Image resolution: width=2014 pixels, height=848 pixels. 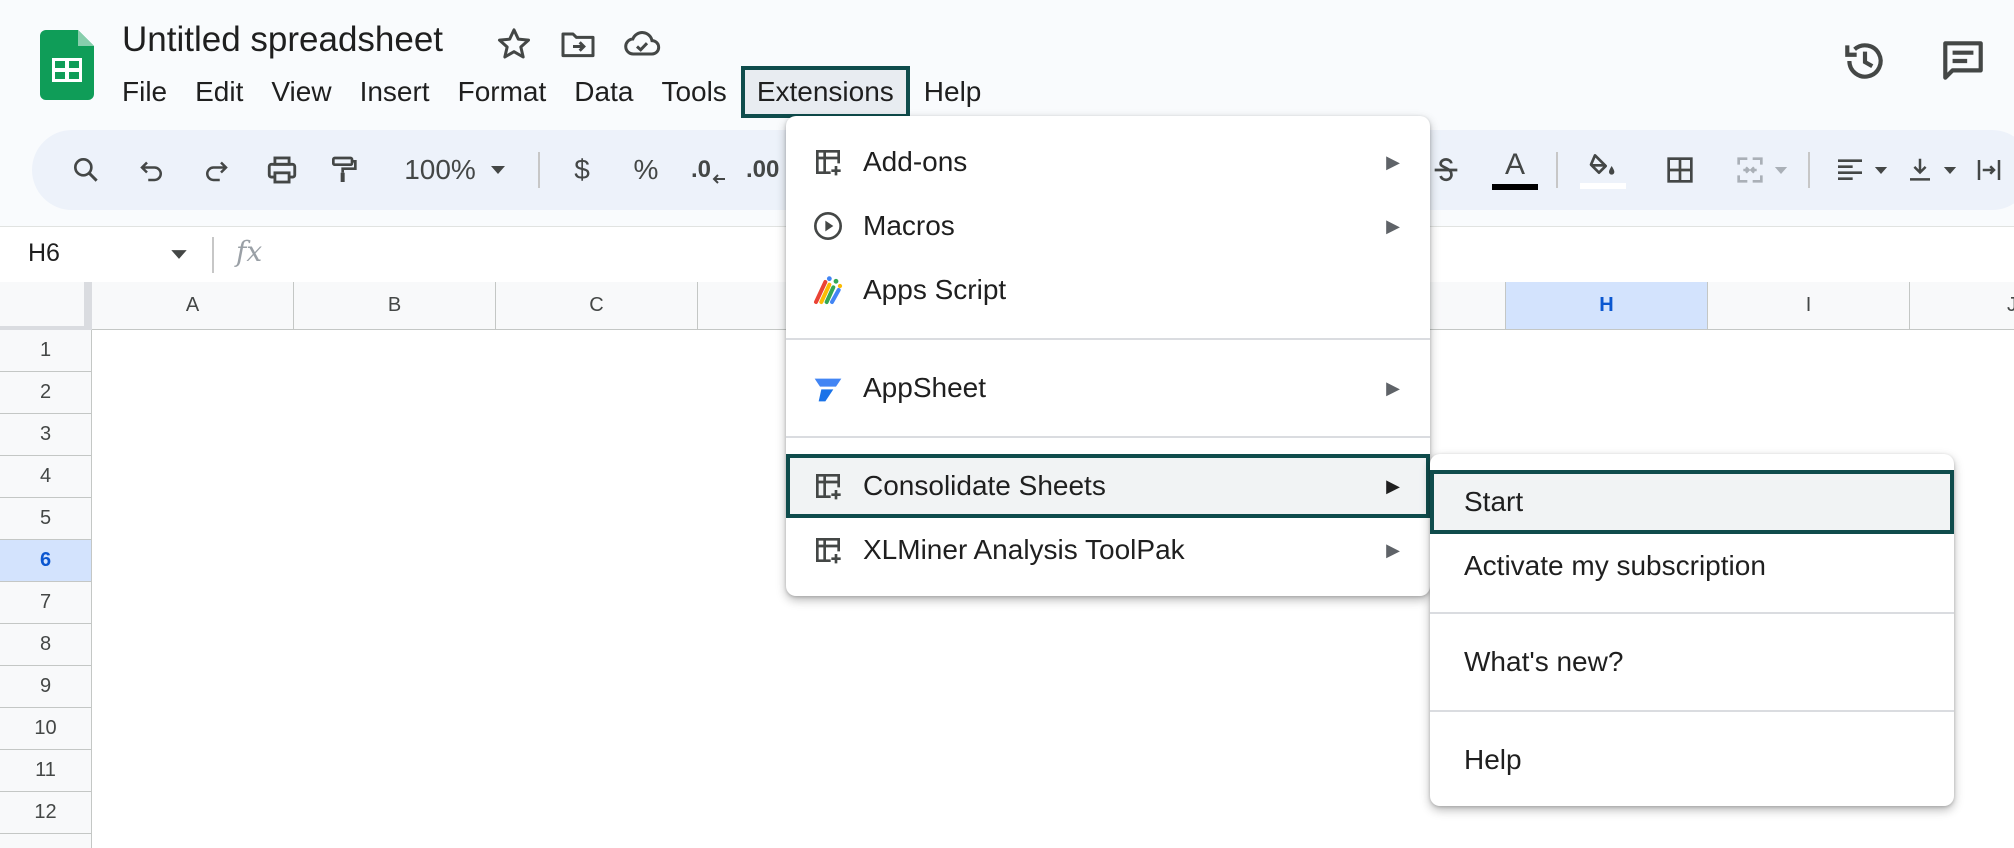 What do you see at coordinates (1962, 306) in the screenshot?
I see `column-header-j: J` at bounding box center [1962, 306].